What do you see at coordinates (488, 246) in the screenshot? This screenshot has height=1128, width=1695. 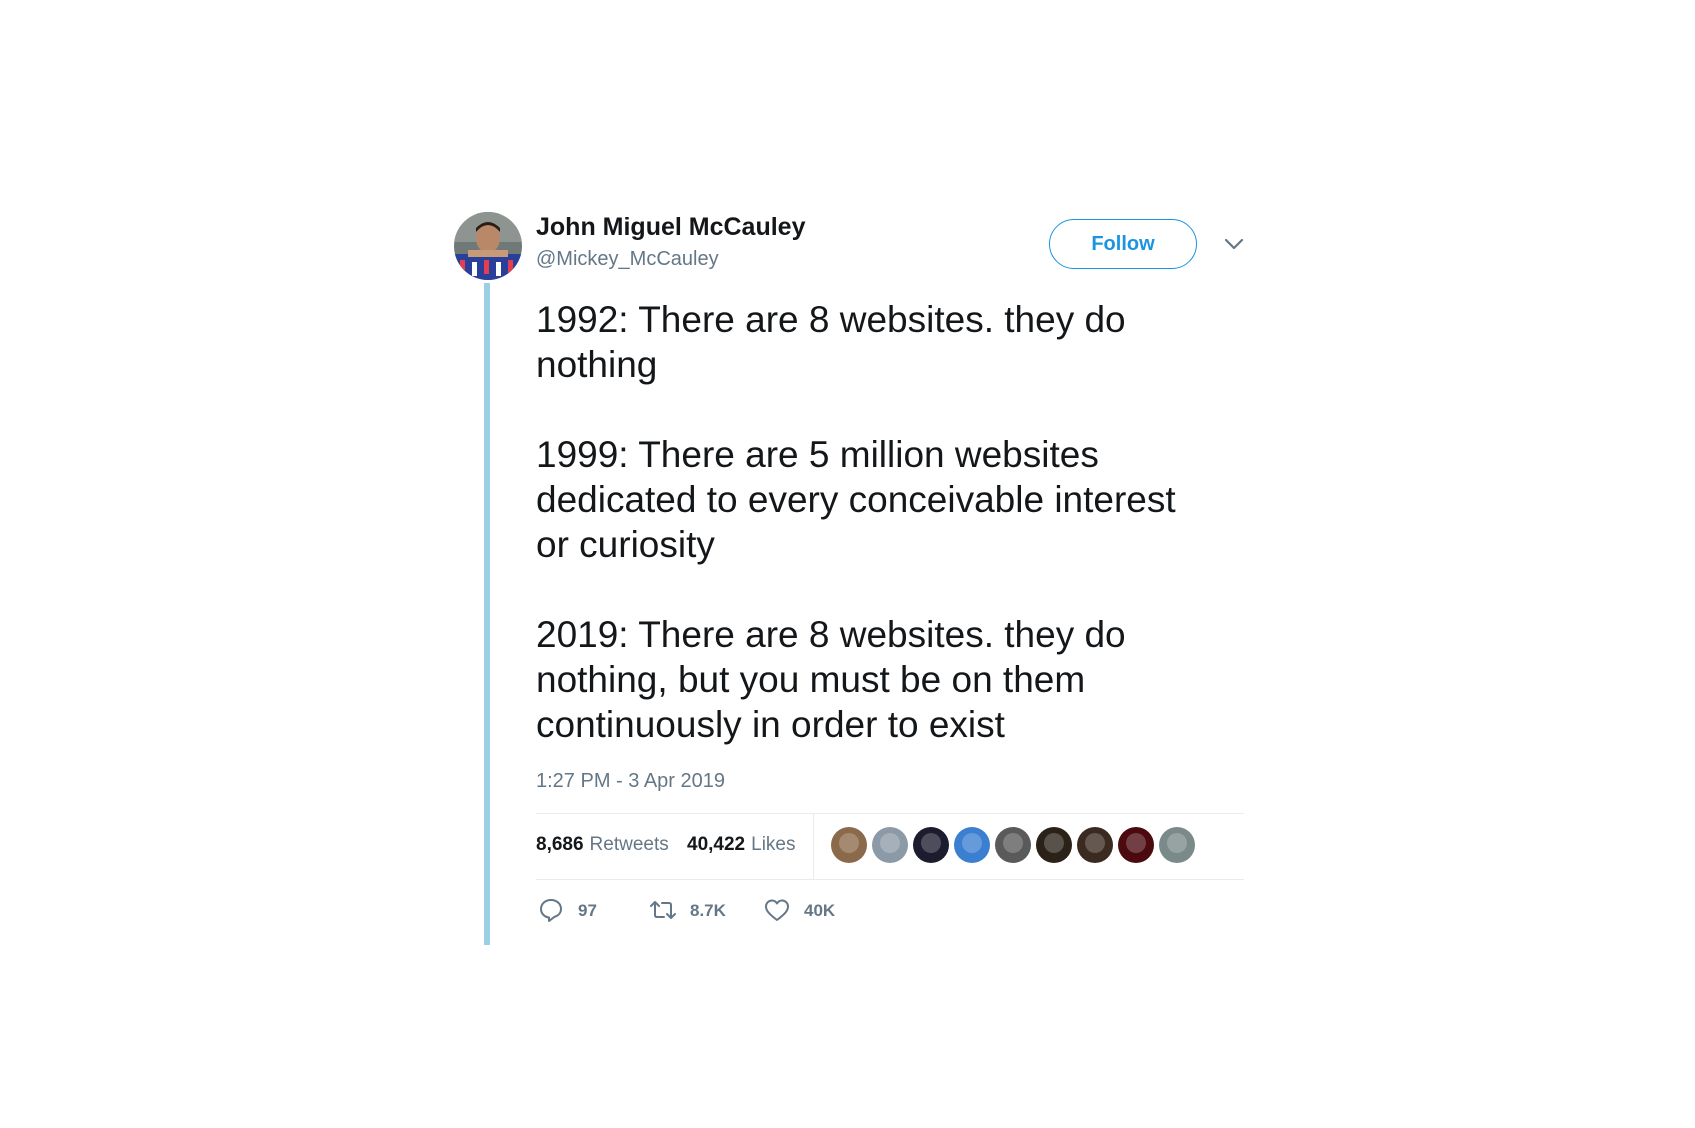 I see `author-avatar` at bounding box center [488, 246].